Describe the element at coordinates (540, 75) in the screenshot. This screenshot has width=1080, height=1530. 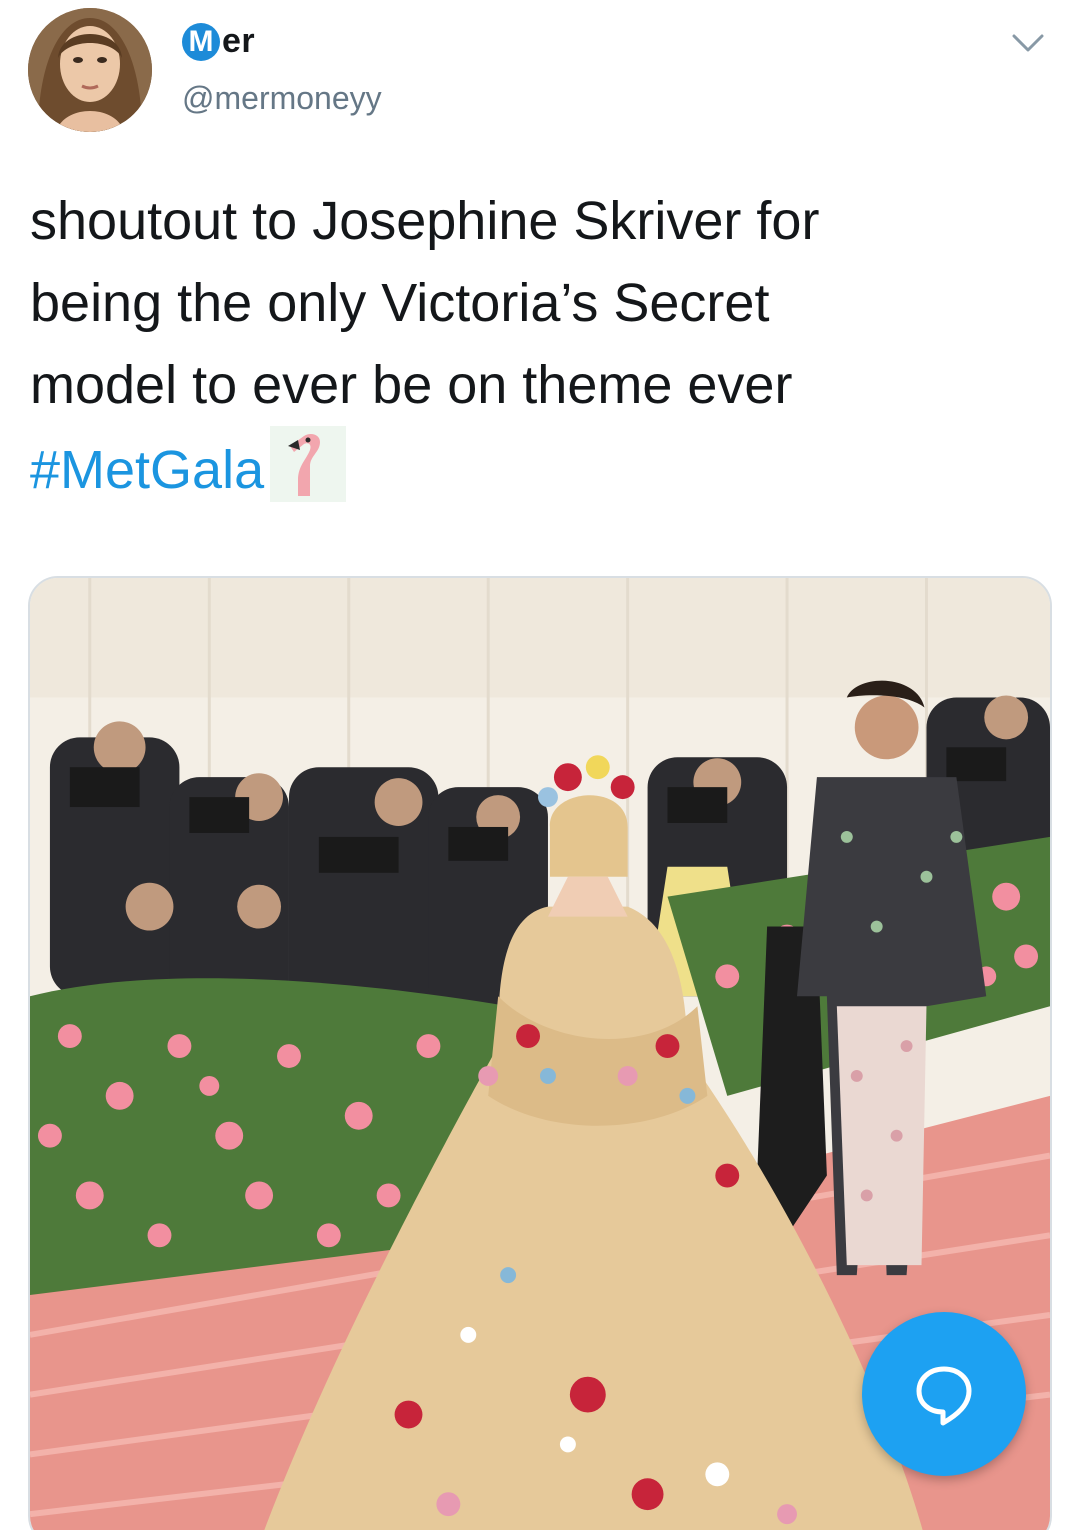
I see `tweet-header: M er @mermoneyy` at that location.